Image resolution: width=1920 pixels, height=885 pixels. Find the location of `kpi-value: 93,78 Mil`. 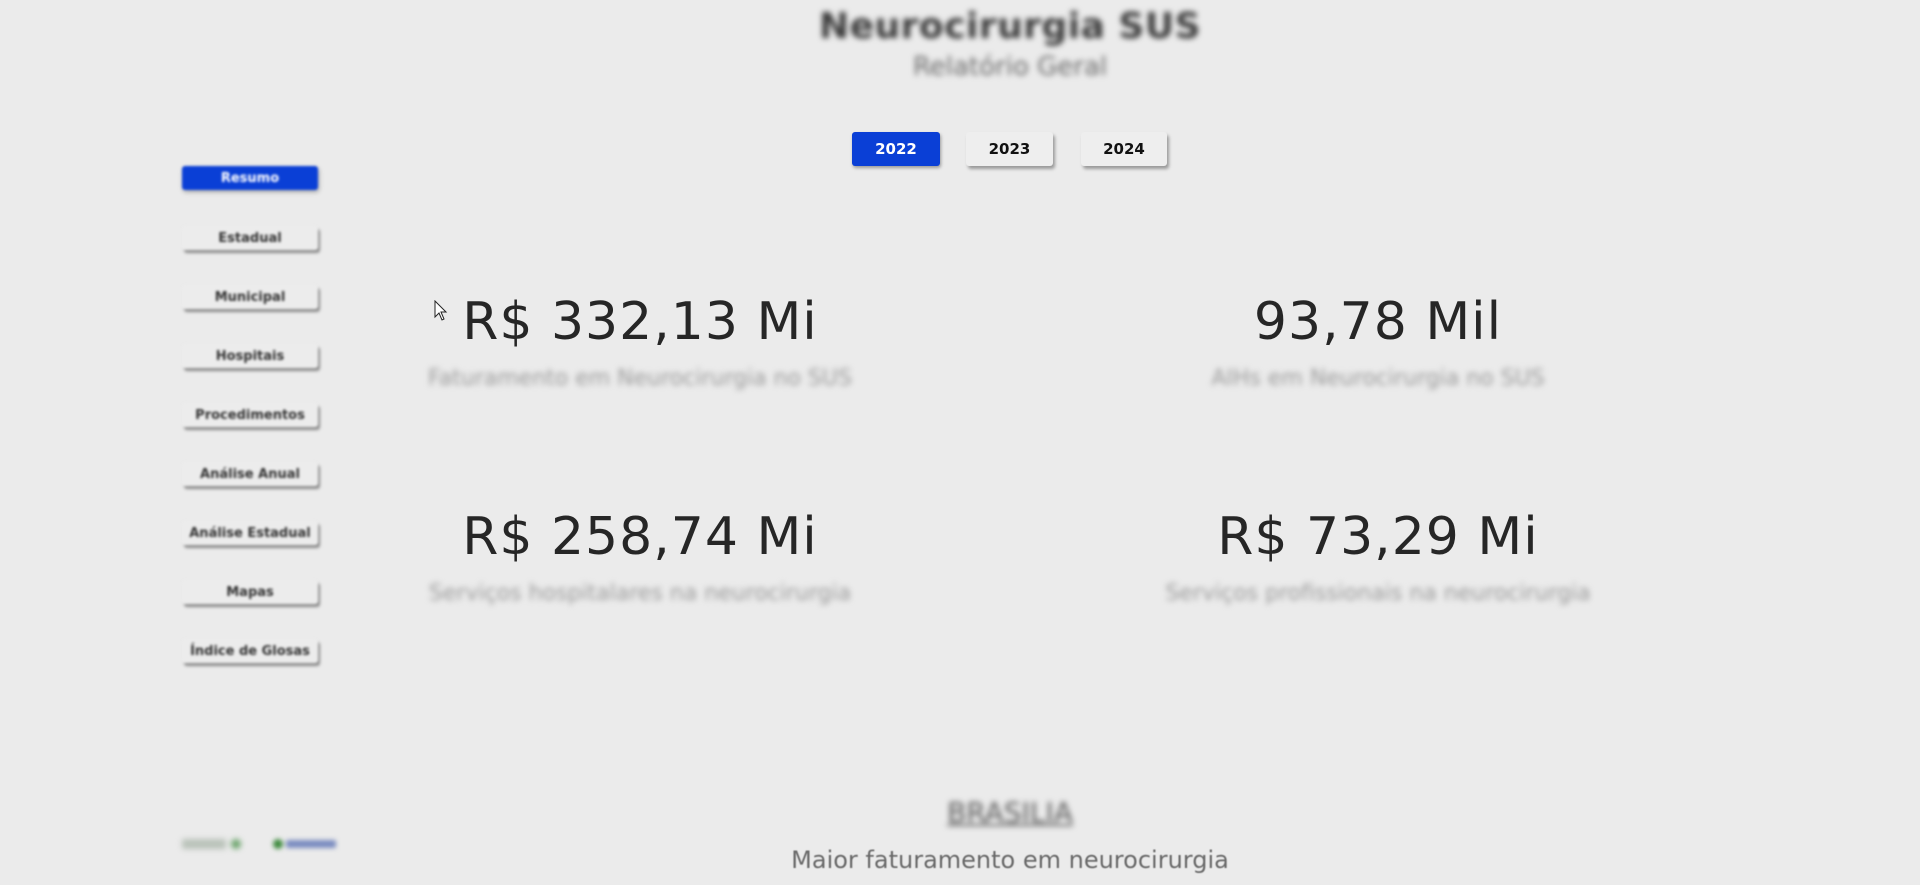

kpi-value: 93,78 Mil is located at coordinates (1378, 322).